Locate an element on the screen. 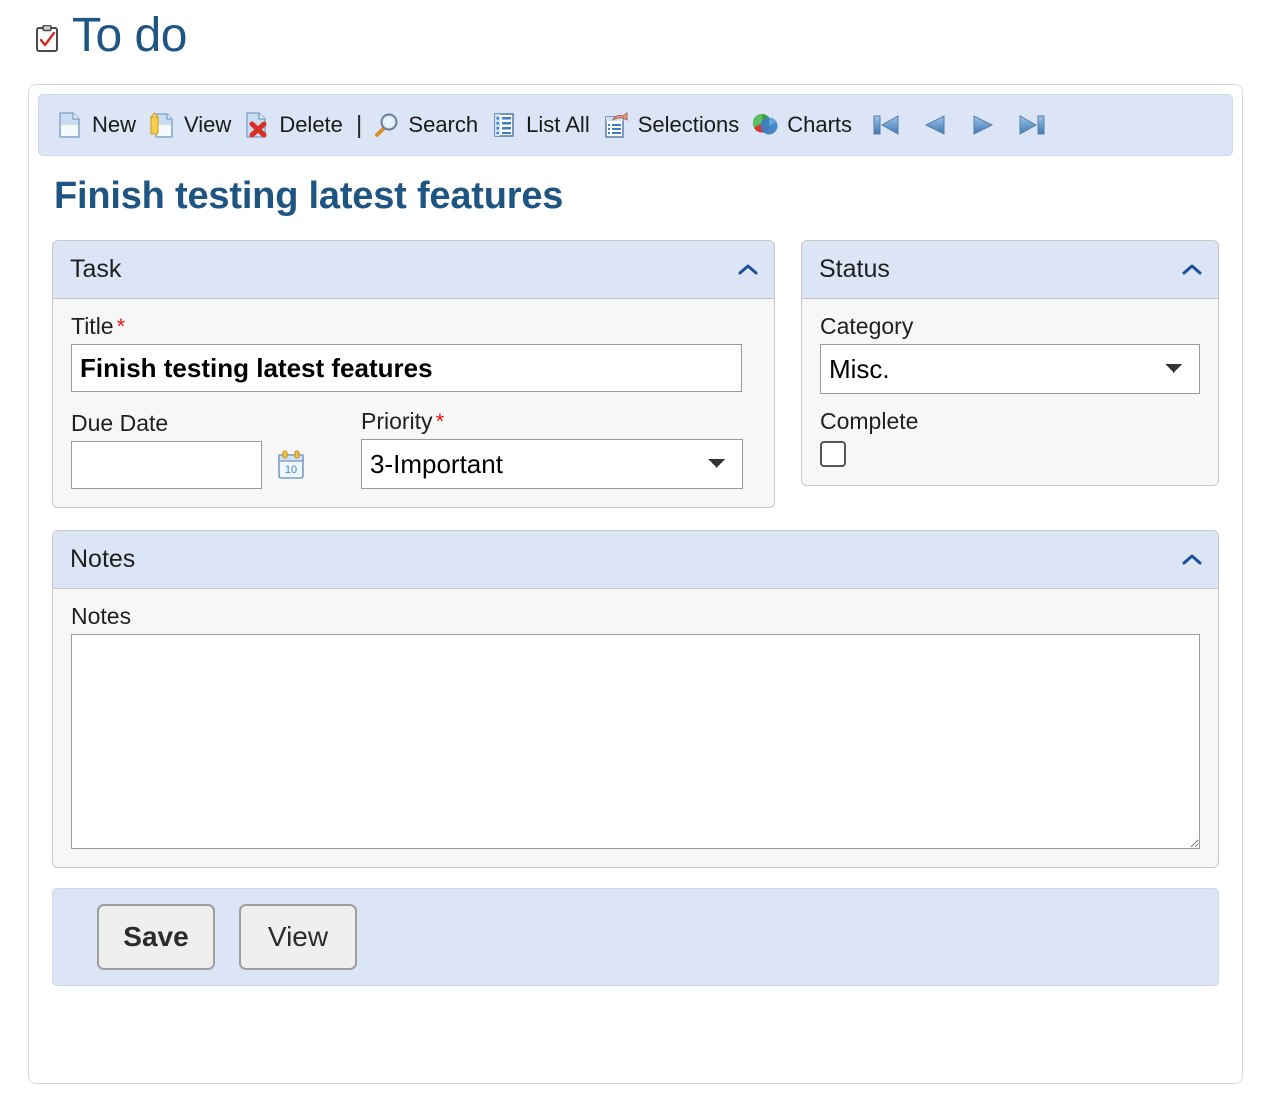 This screenshot has height=1103, width=1280. toolbar-button-charts: Charts is located at coordinates (806, 125).